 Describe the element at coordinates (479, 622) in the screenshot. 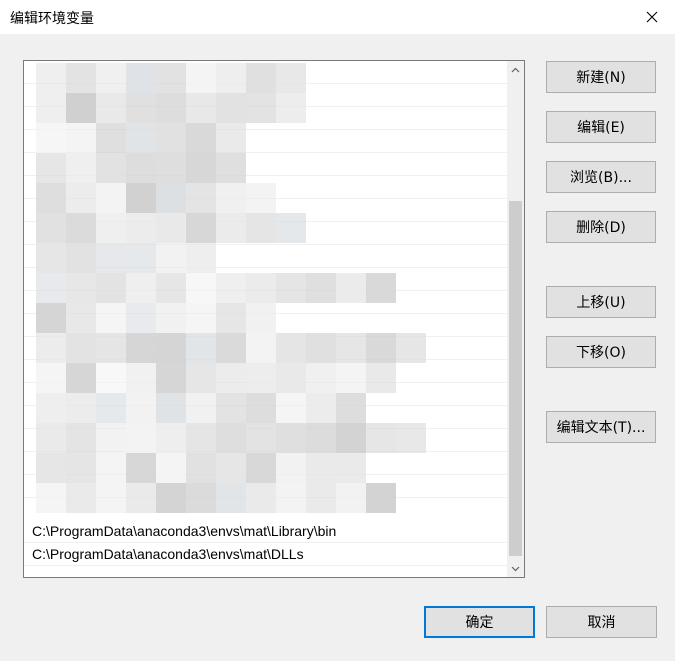

I see `ok-button: 确定` at that location.